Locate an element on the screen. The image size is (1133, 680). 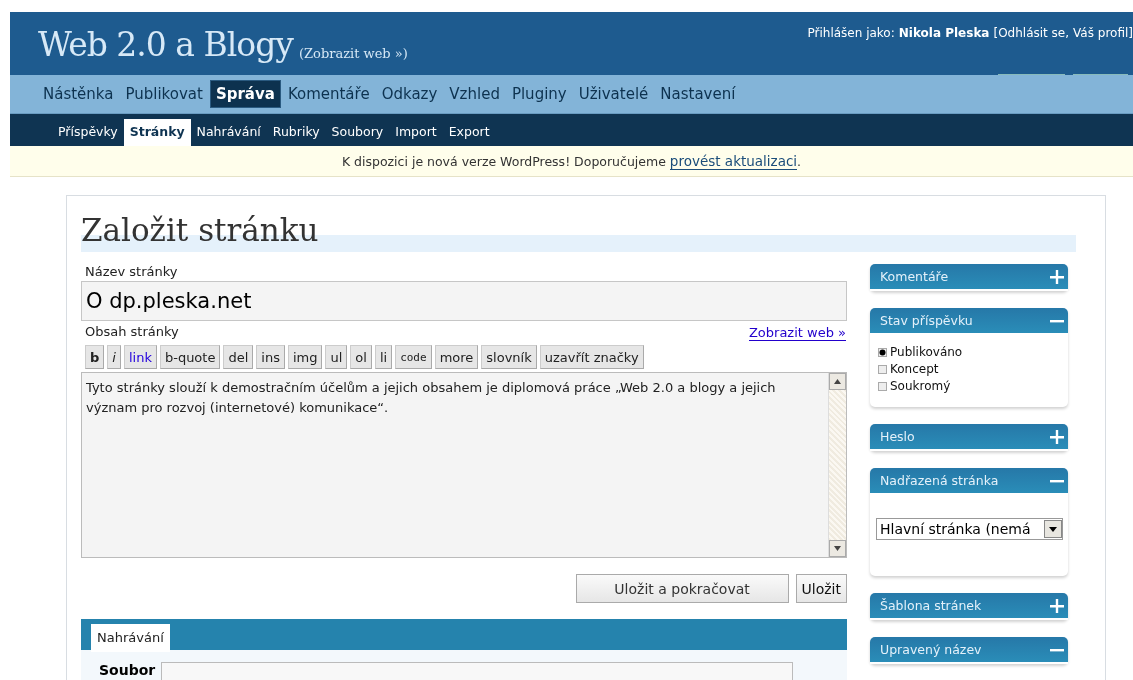
user-name: Nikola Pleska is located at coordinates (944, 34).